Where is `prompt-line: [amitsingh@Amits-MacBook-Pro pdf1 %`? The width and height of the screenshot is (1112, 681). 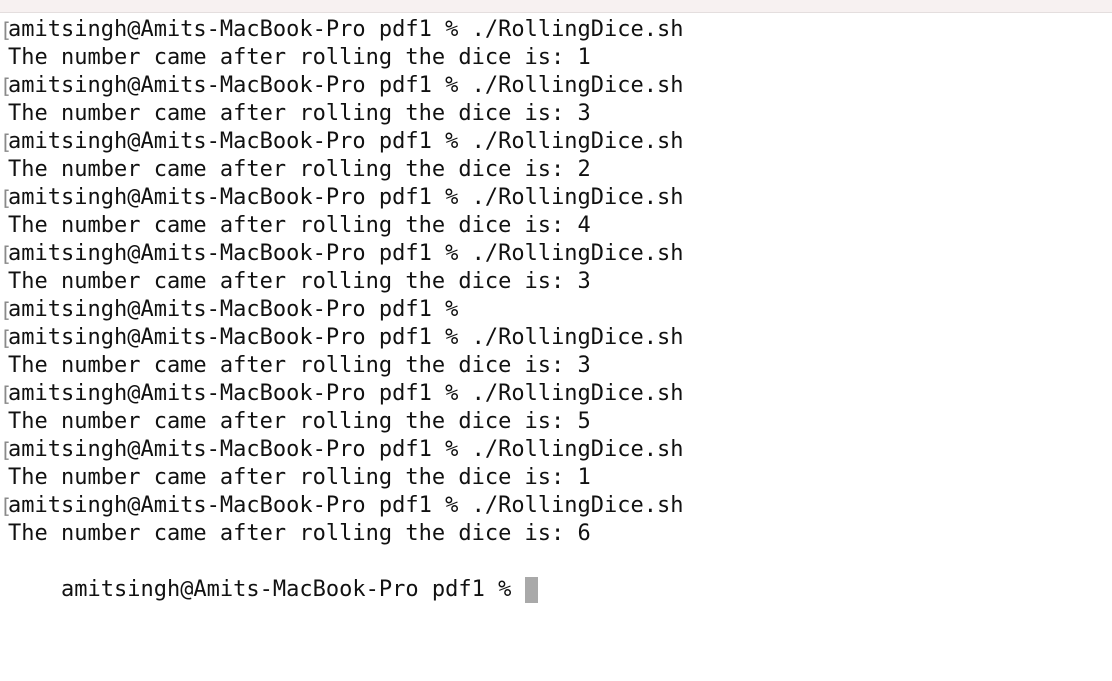 prompt-line: [amitsingh@Amits-MacBook-Pro pdf1 % is located at coordinates (556, 310).